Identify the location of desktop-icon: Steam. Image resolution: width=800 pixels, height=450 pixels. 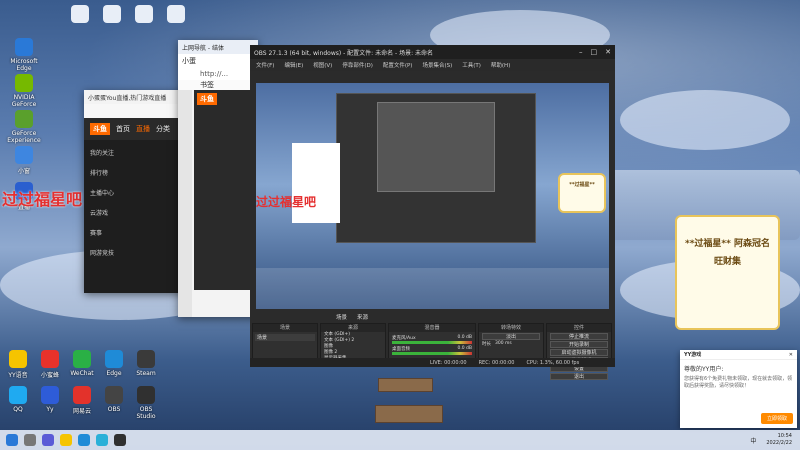
(146, 363).